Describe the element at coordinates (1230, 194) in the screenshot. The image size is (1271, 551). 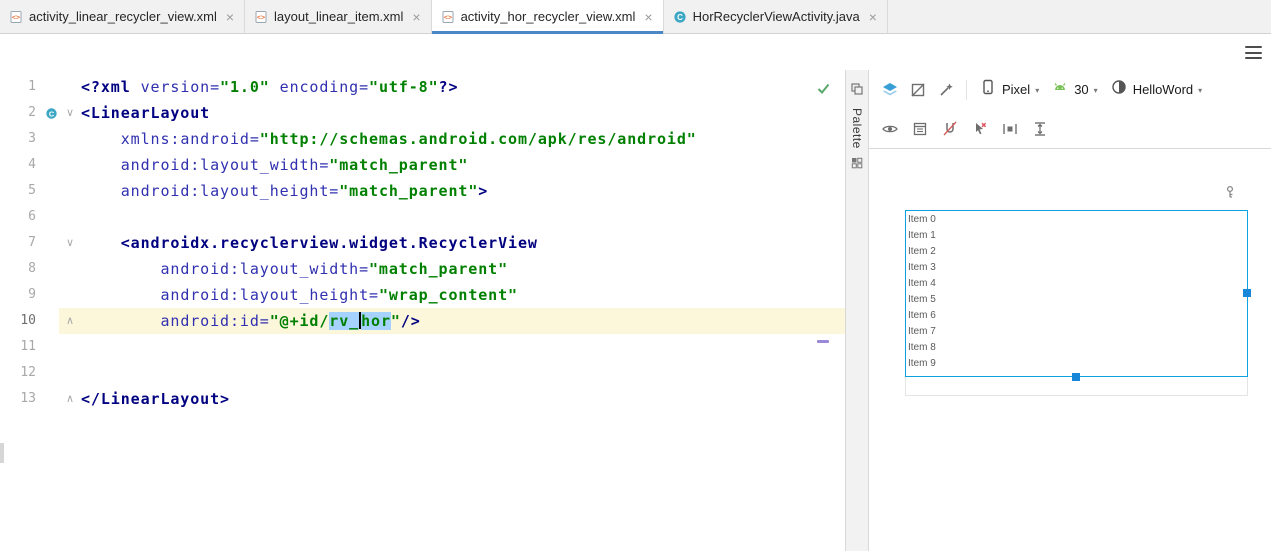
I see `key-icon` at that location.